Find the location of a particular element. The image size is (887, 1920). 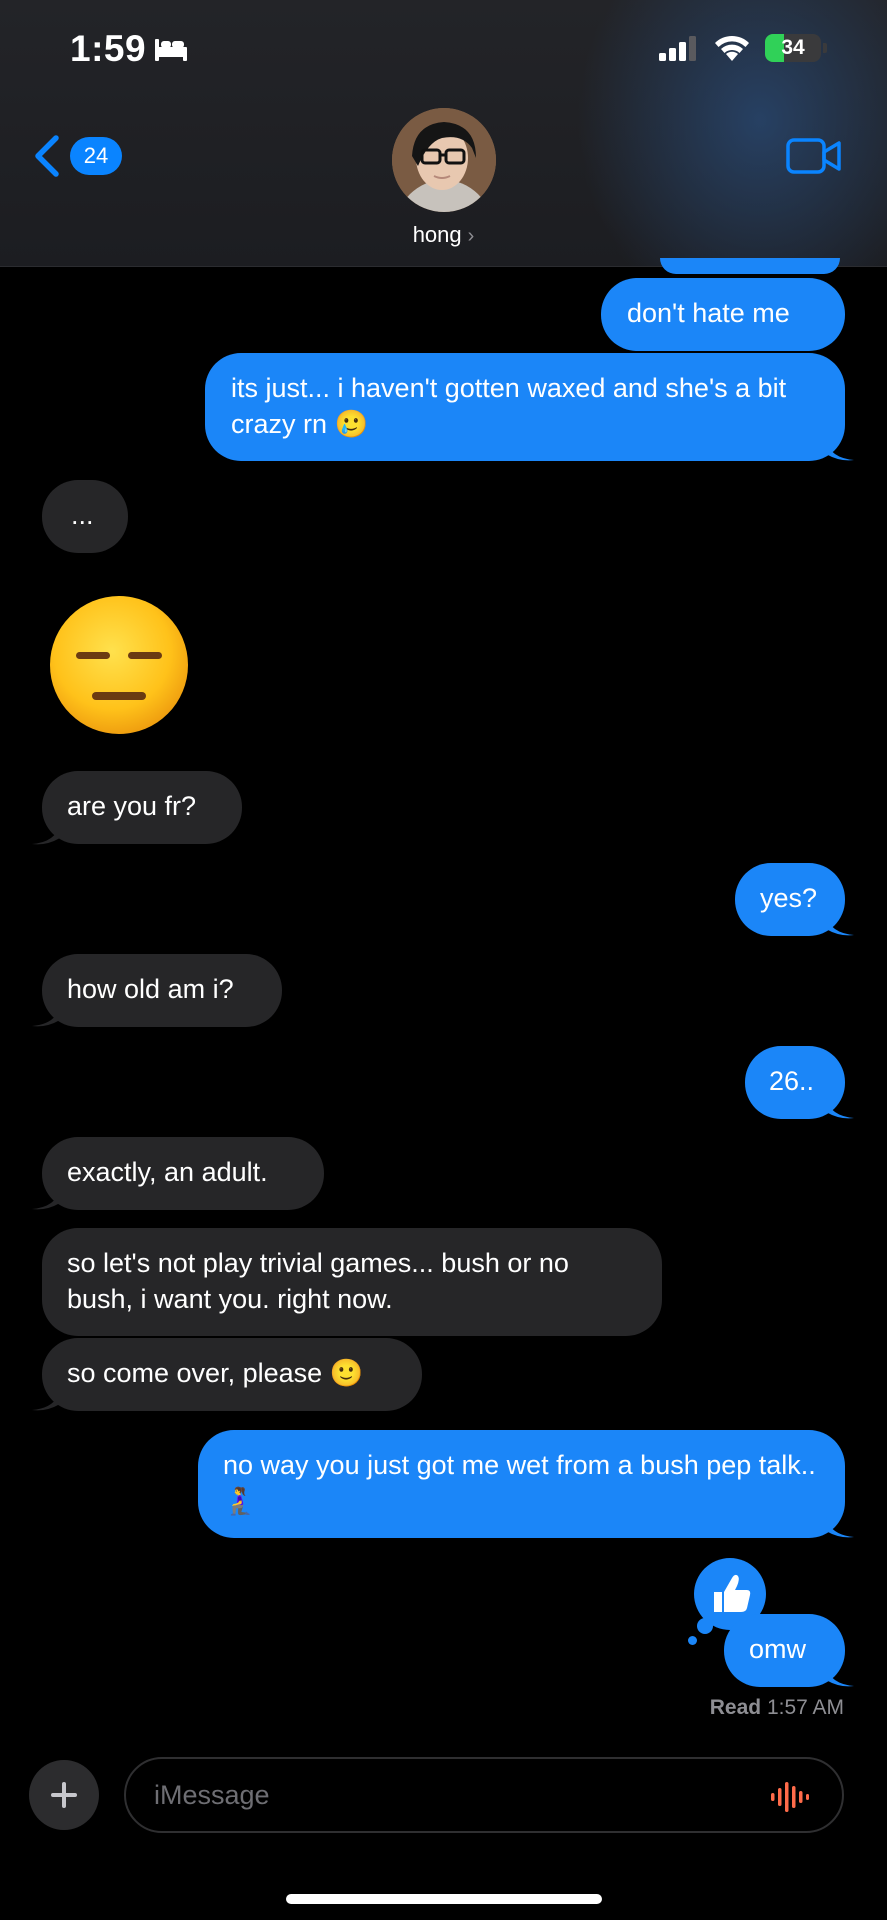

home-indicator is located at coordinates (444, 1899).